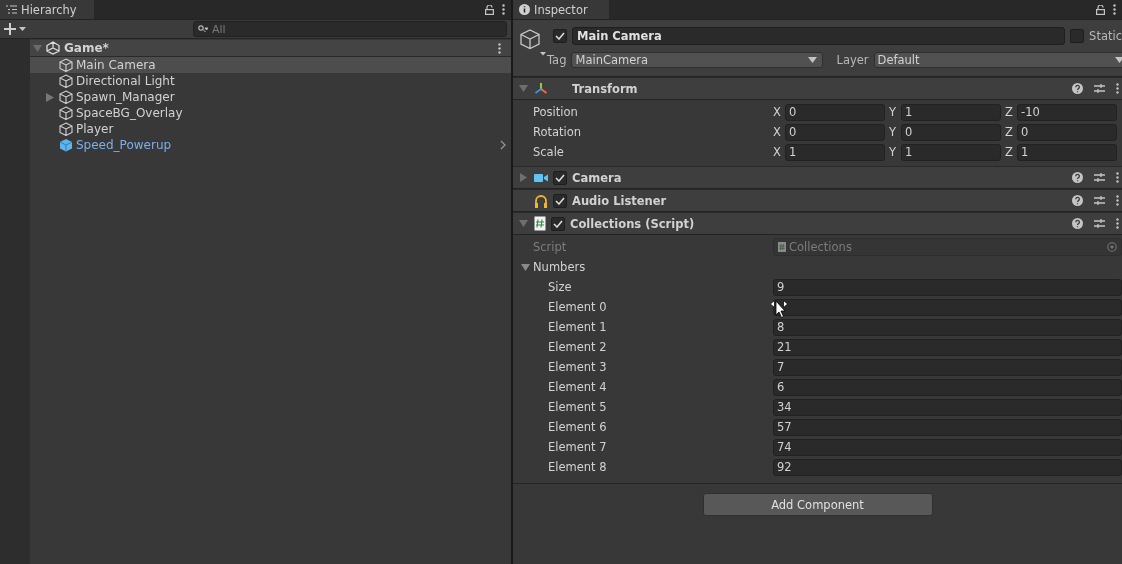 This screenshot has height=564, width=1122. Describe the element at coordinates (947, 467) in the screenshot. I see `number-field: 92` at that location.